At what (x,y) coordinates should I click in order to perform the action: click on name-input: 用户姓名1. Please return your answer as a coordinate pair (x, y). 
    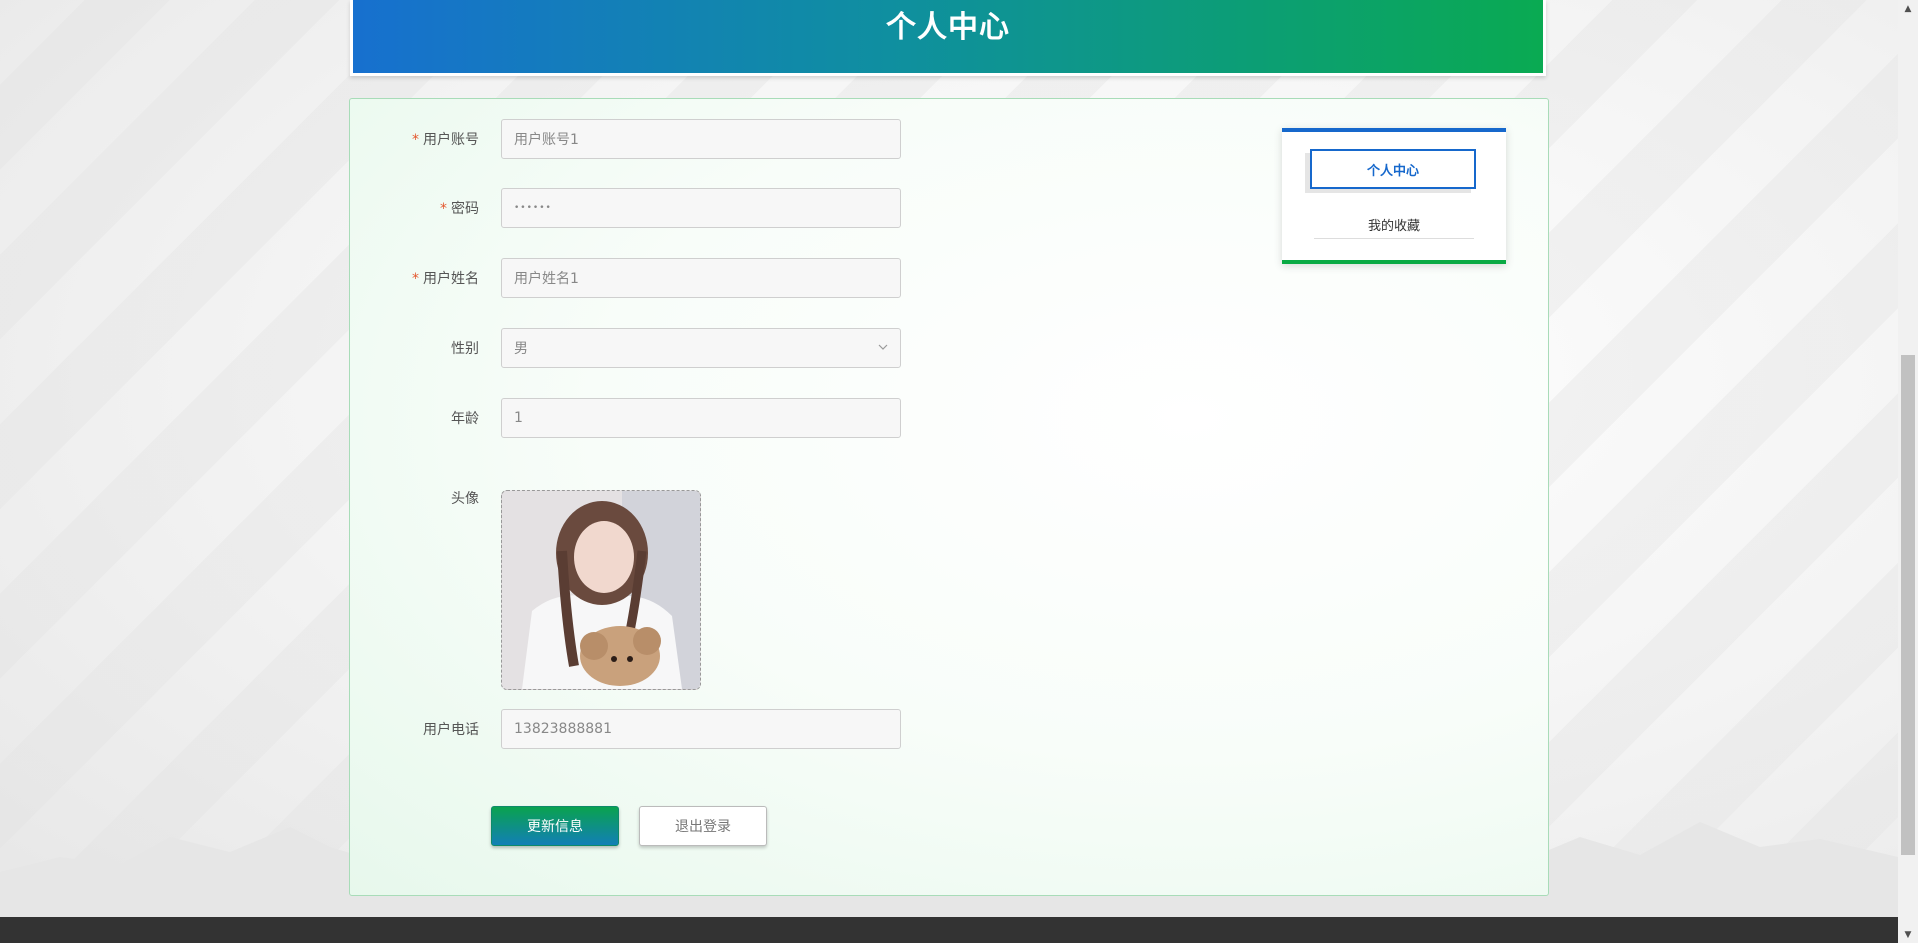
    Looking at the image, I should click on (701, 278).